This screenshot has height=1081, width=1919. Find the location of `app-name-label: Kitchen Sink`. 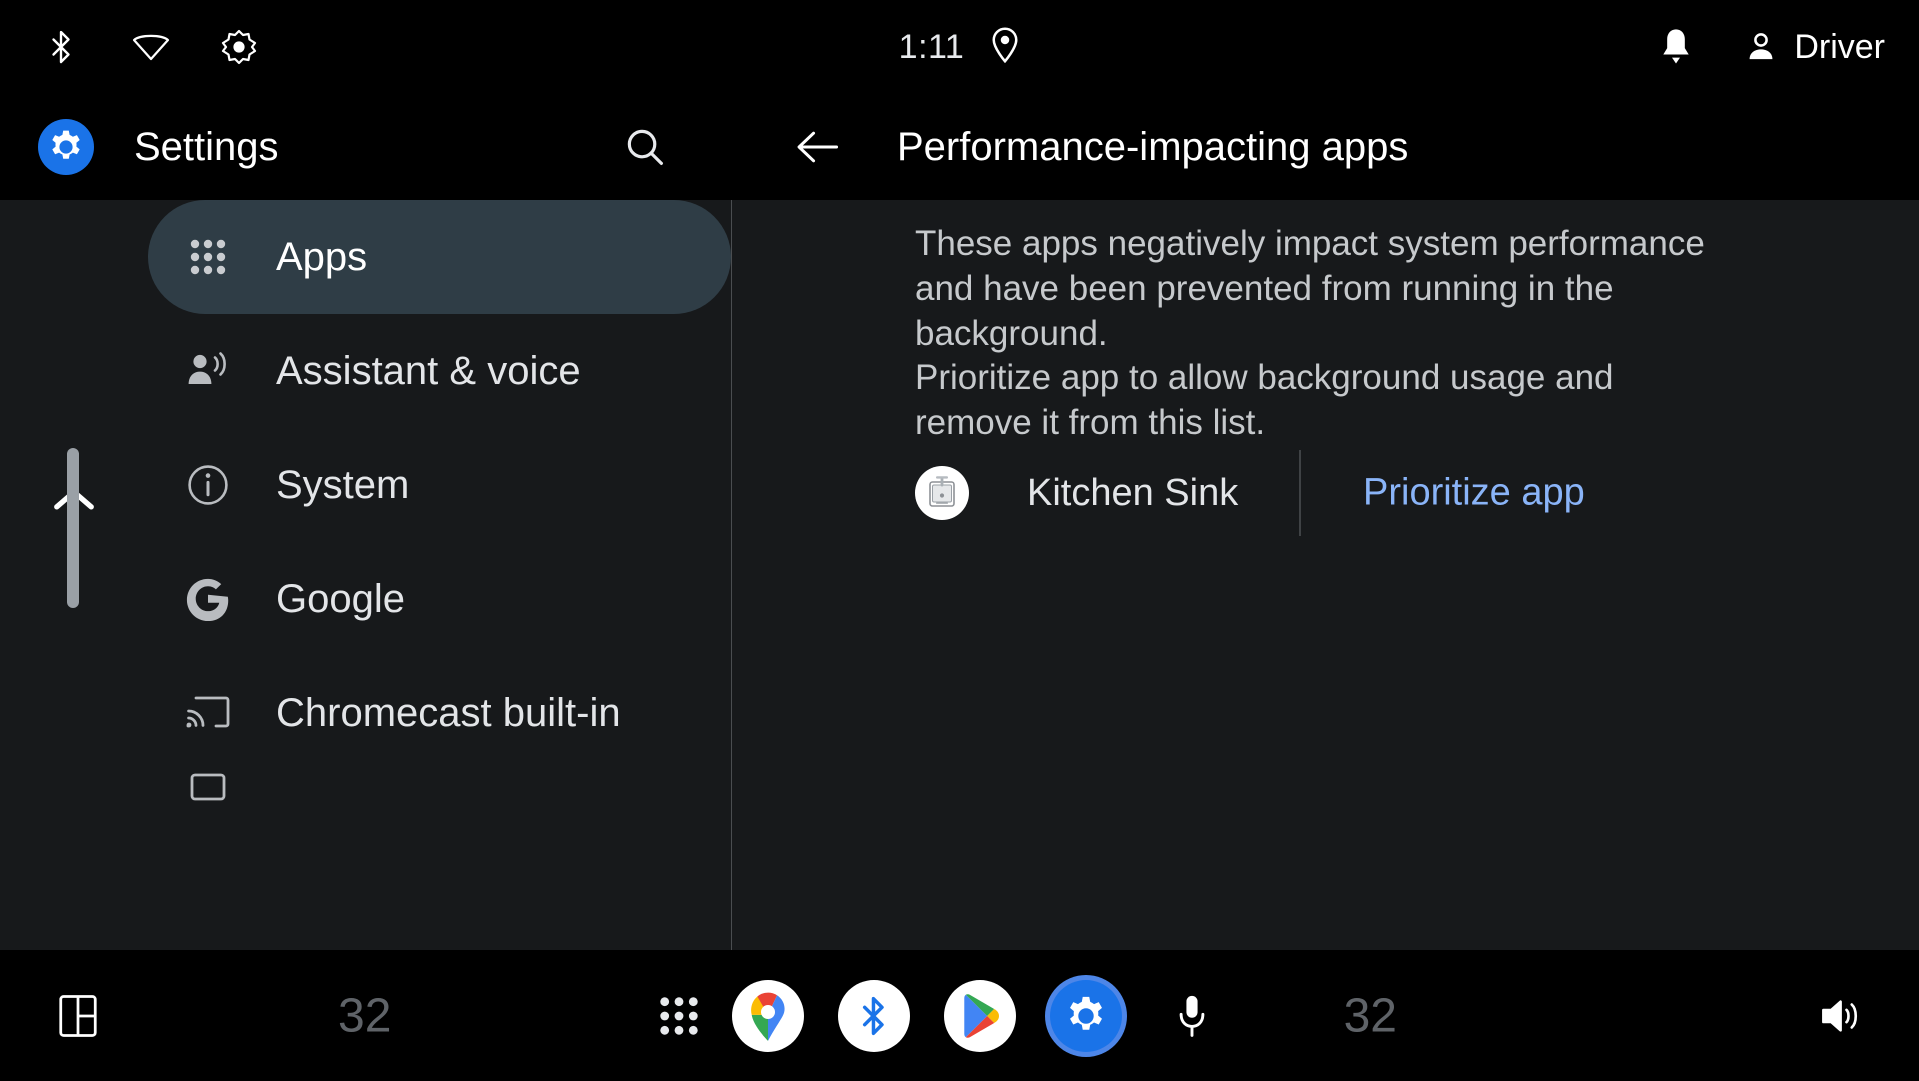

app-name-label: Kitchen Sink is located at coordinates (1133, 492).